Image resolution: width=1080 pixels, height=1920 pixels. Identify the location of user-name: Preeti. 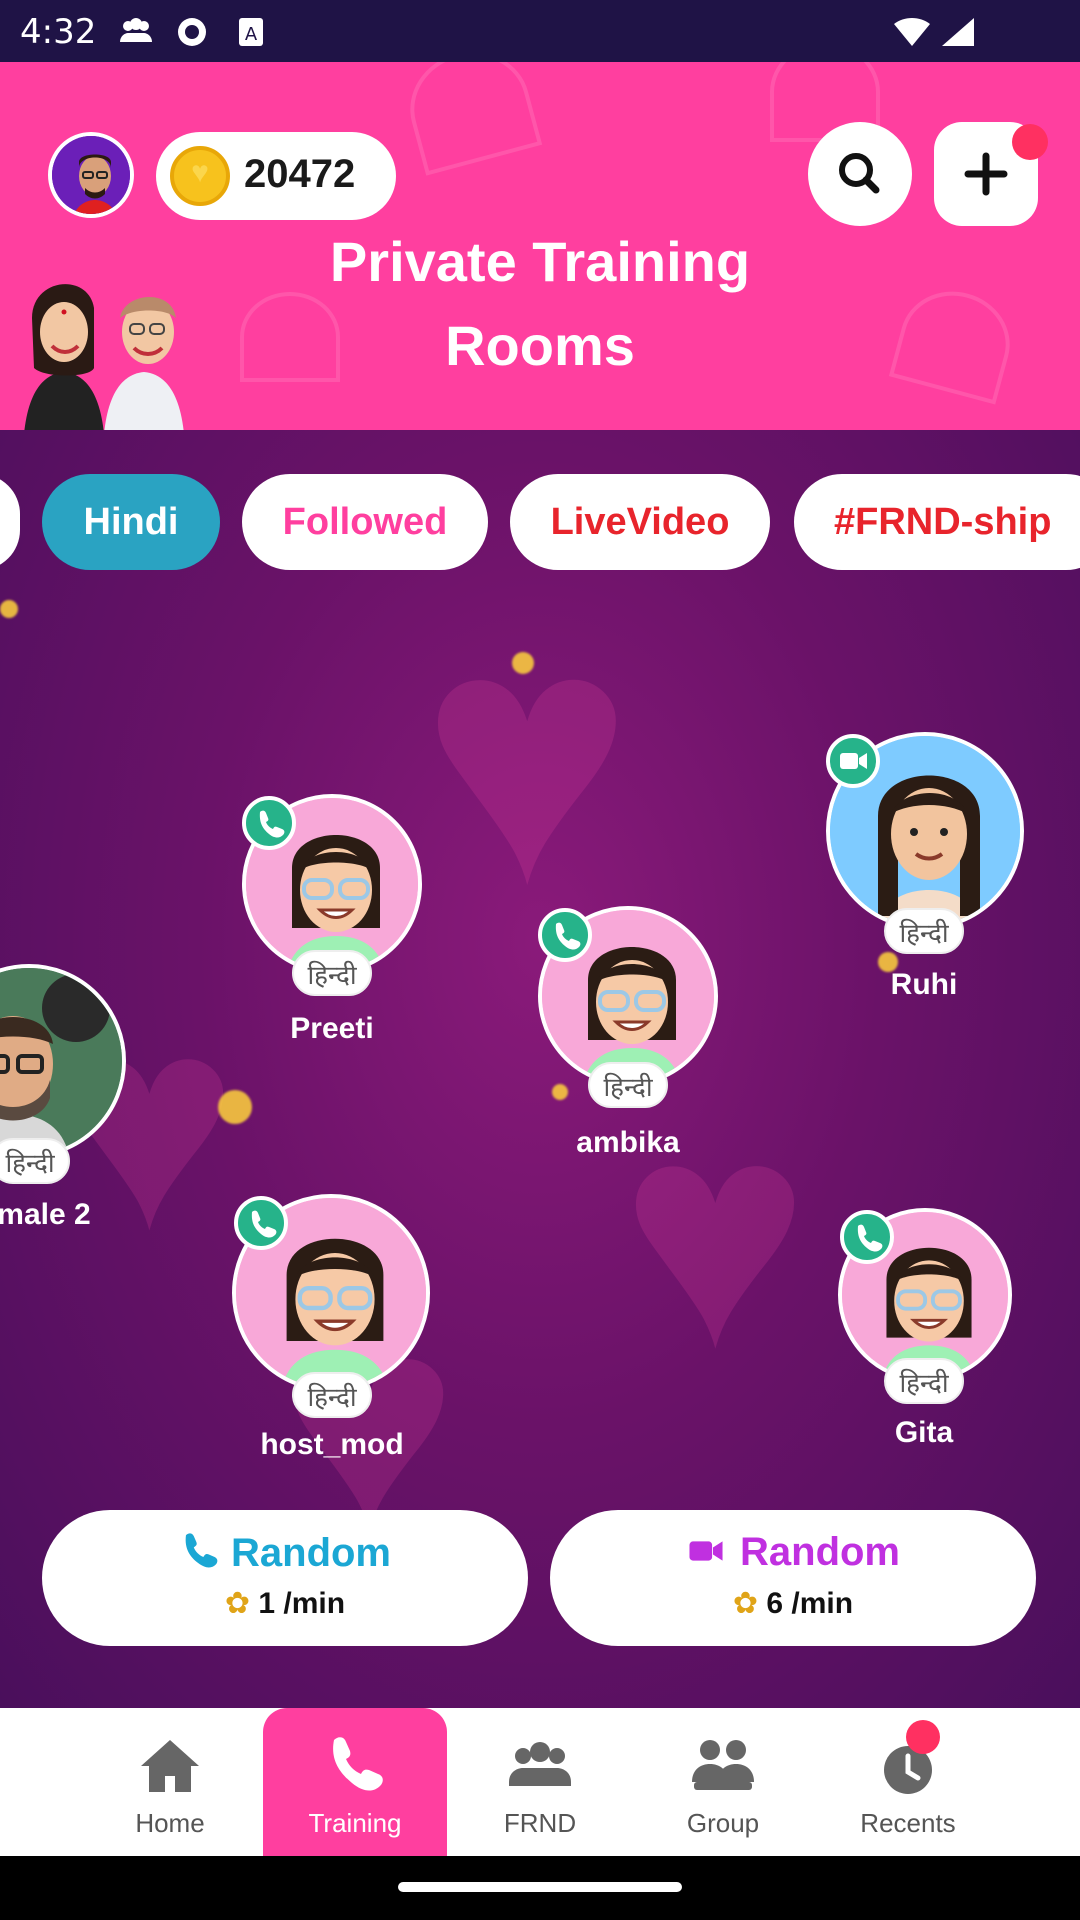
(332, 1028).